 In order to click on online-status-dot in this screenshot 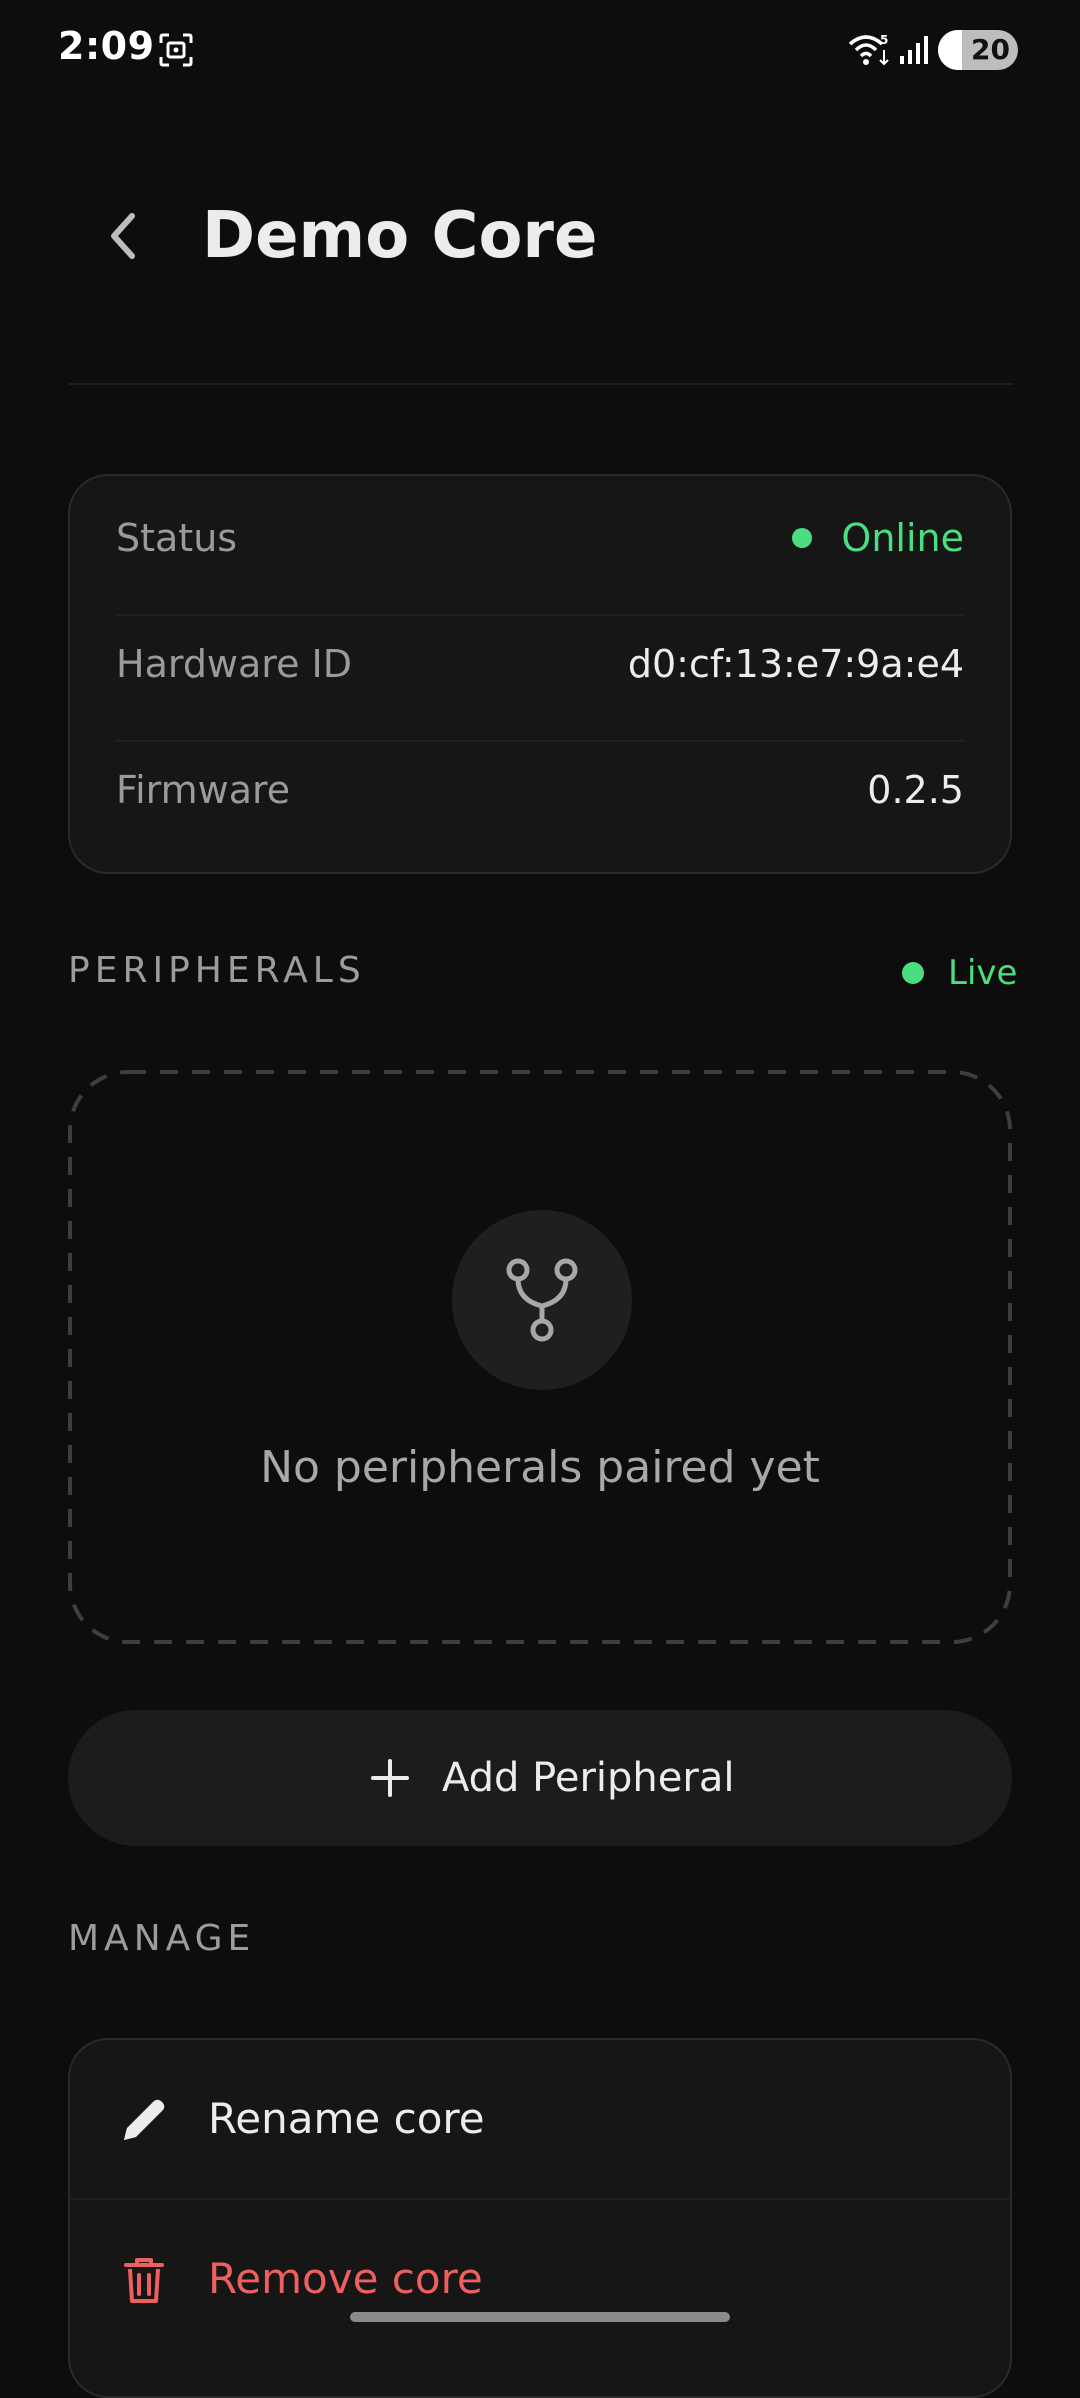, I will do `click(802, 538)`.